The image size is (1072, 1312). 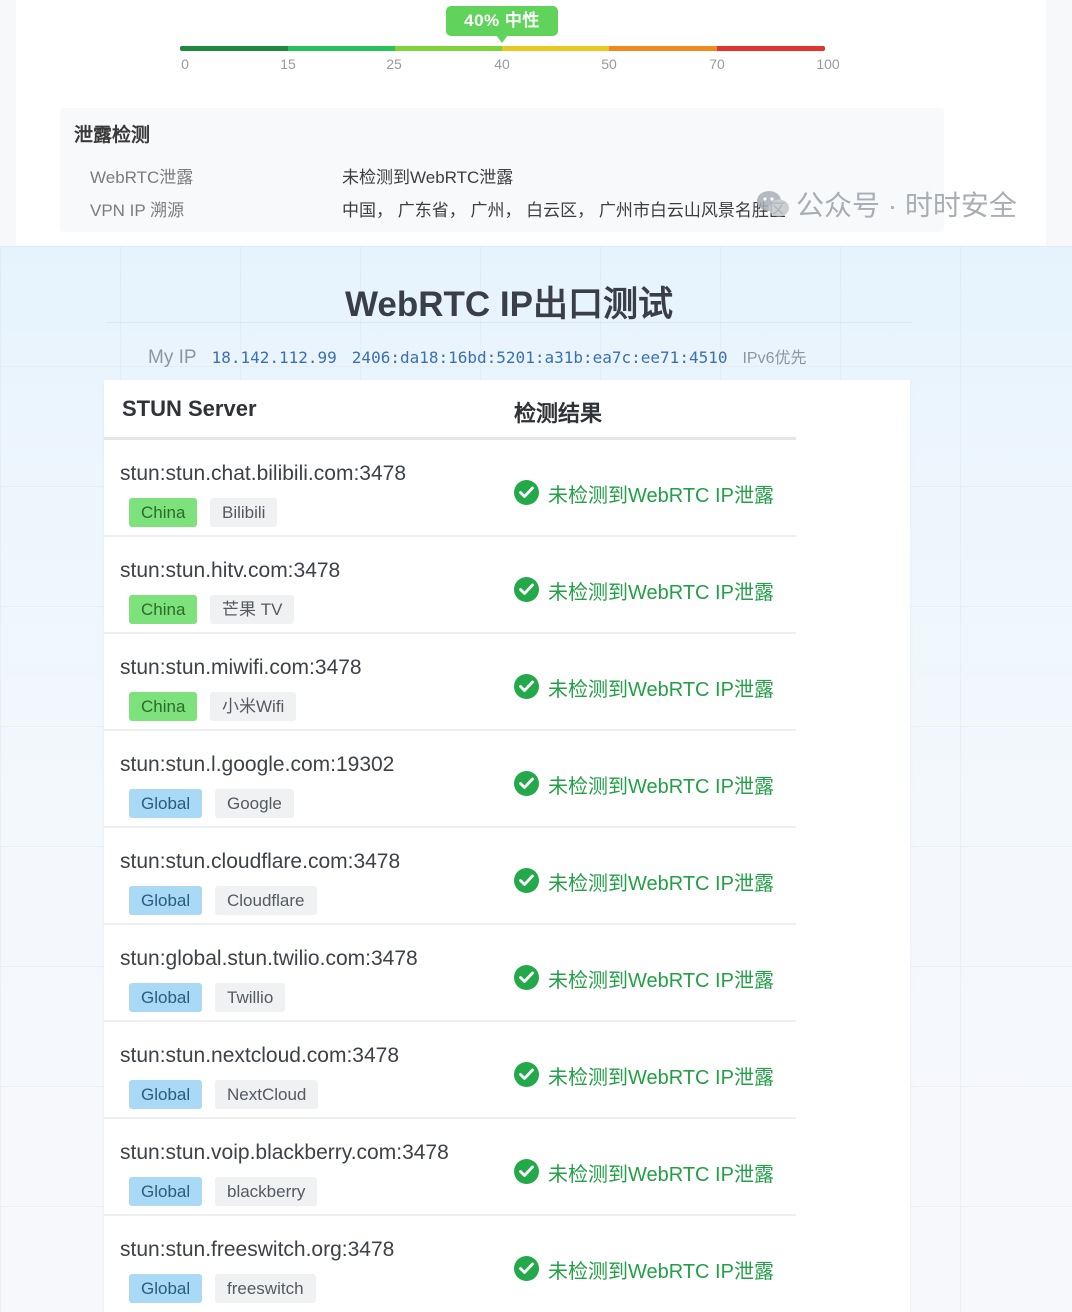 What do you see at coordinates (540, 357) in the screenshot?
I see `ipv6-address: 2406:da18:16bd:5201:a31b:ea7c:ee71:4510` at bounding box center [540, 357].